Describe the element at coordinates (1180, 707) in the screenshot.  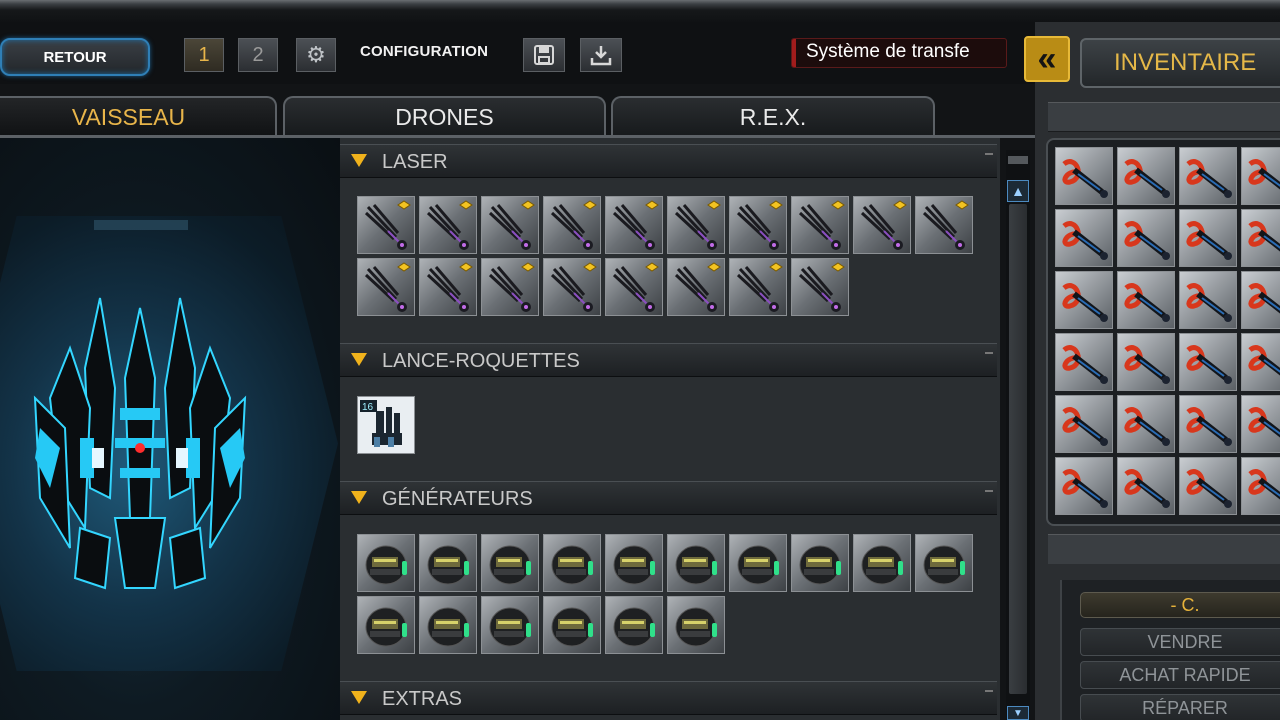
I see `repair-button: RÉPARER` at that location.